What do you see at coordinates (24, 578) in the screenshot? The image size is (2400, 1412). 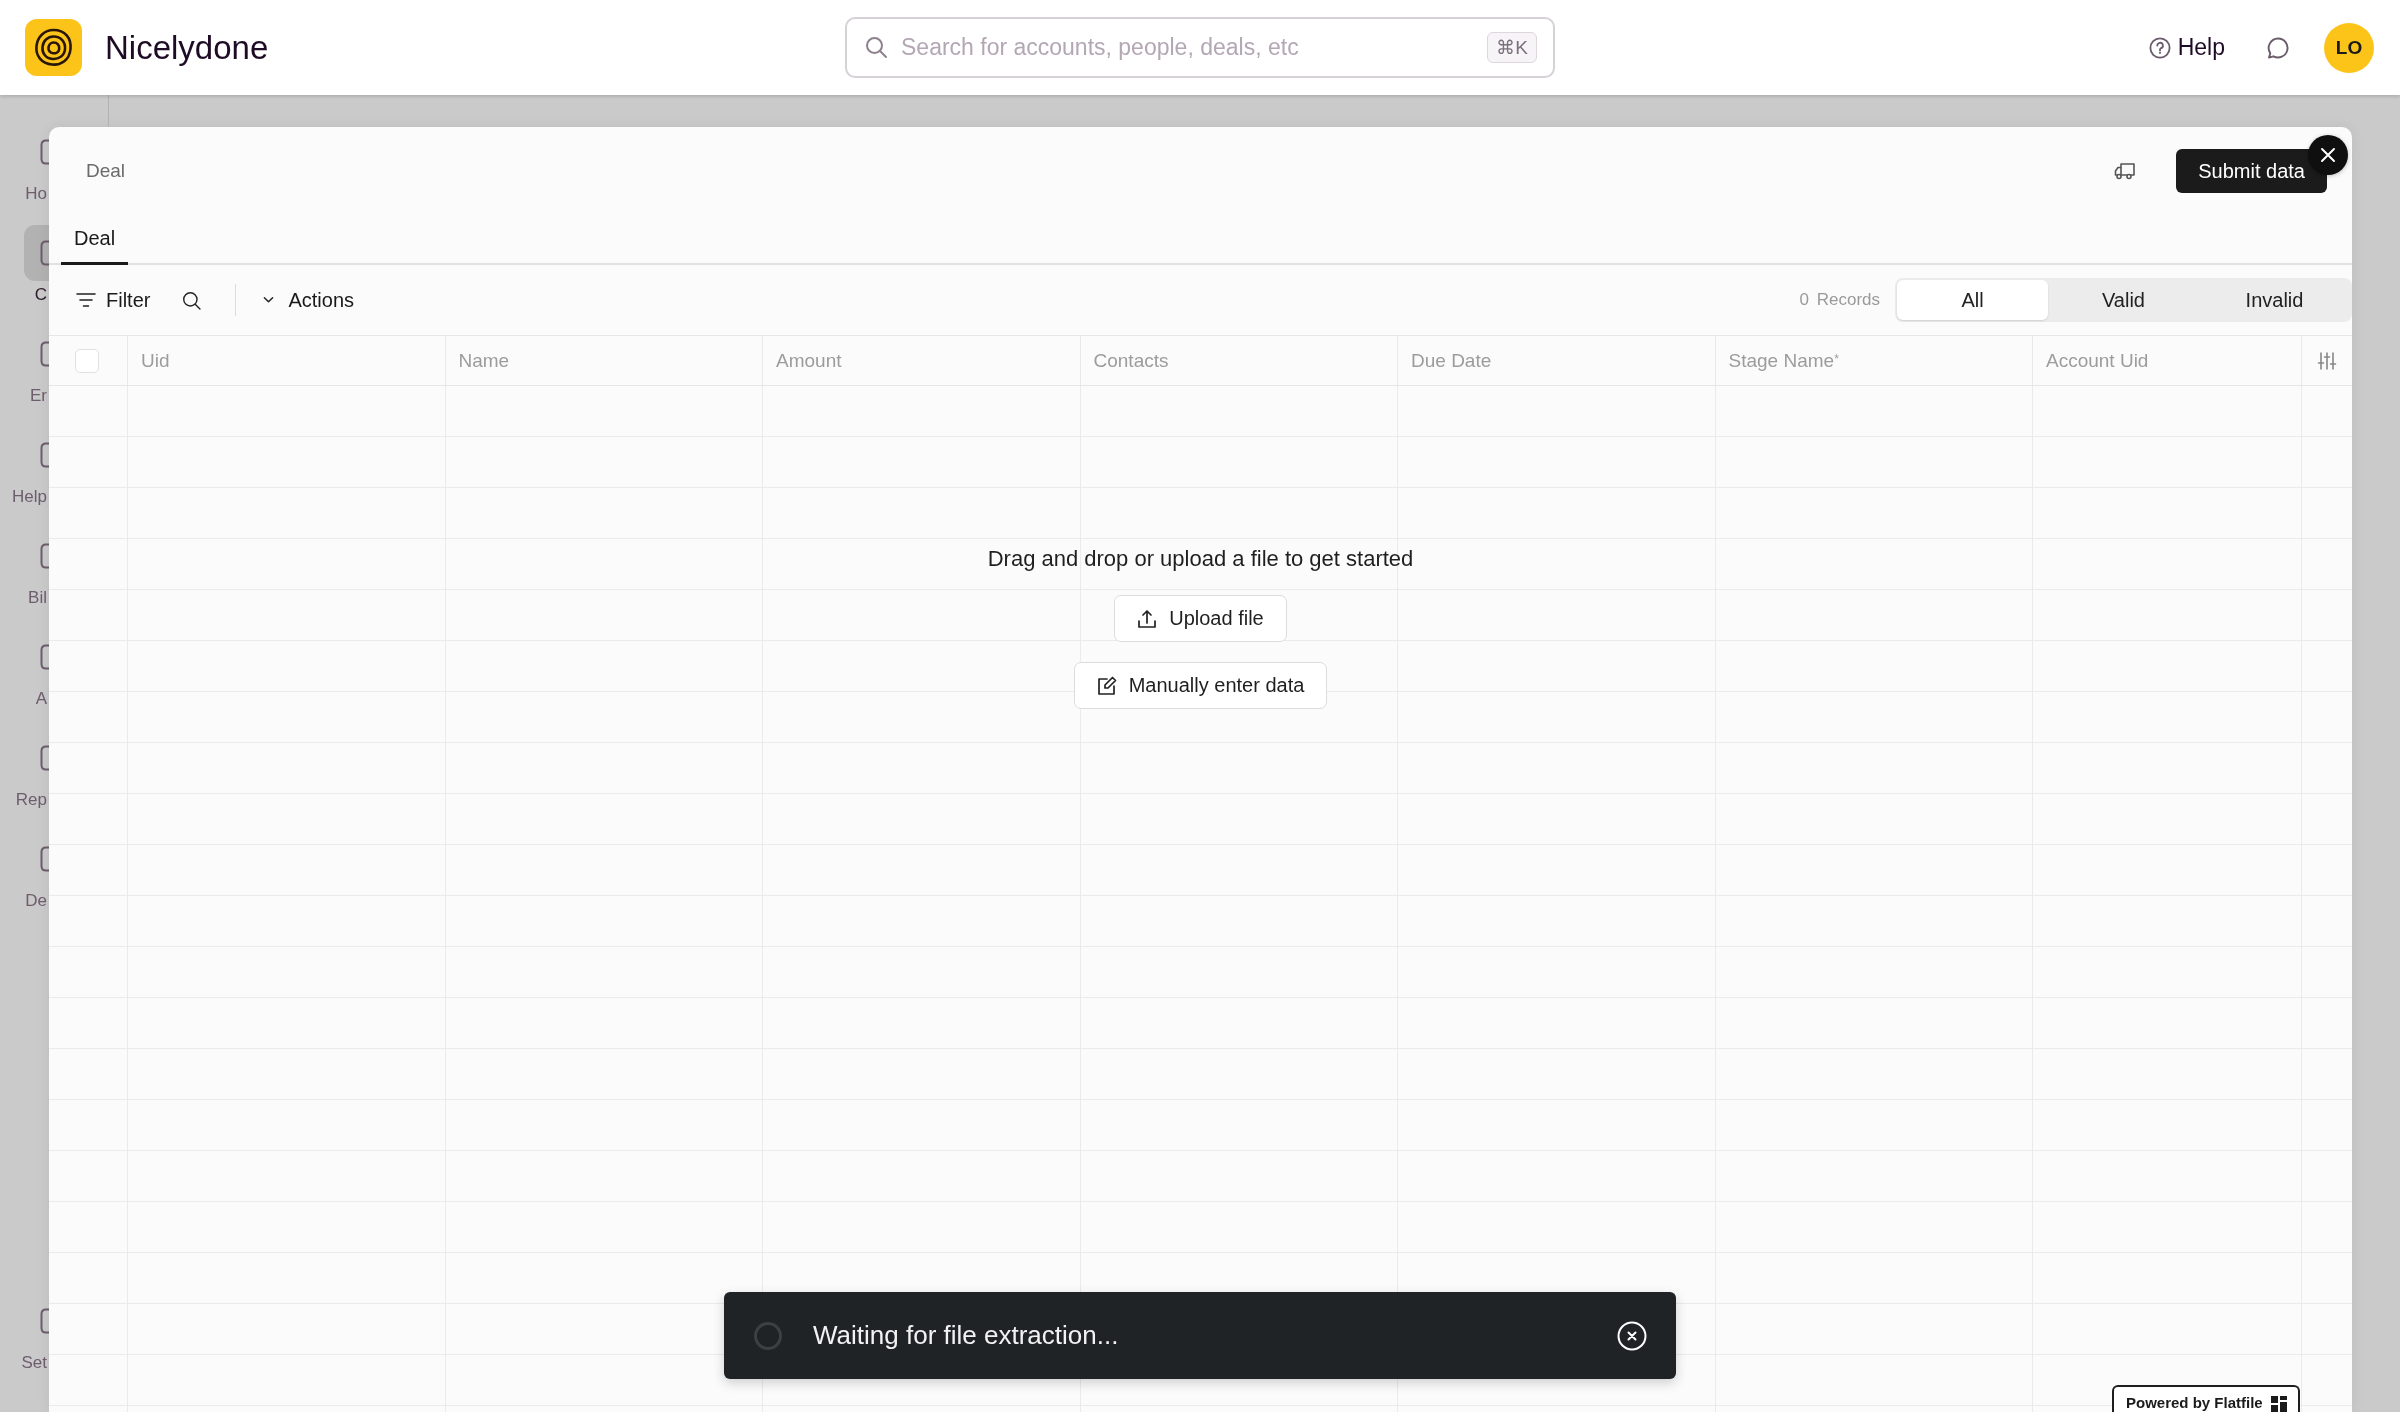 I see `sidebar-item: Bil` at bounding box center [24, 578].